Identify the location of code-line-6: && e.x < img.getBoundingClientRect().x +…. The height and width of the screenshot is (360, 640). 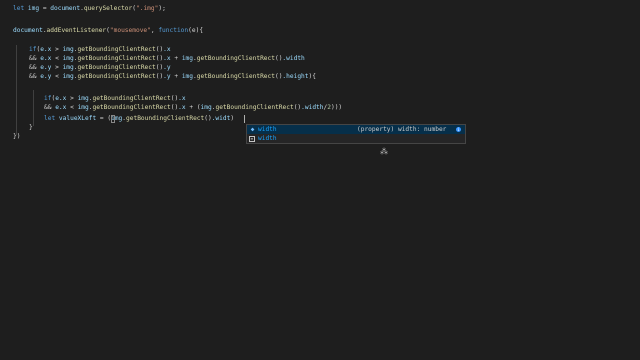
(167, 58).